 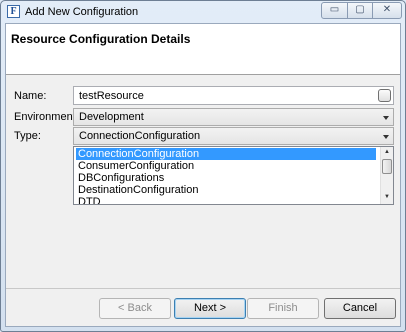 What do you see at coordinates (226, 200) in the screenshot?
I see `list-item-dtd: DTD` at bounding box center [226, 200].